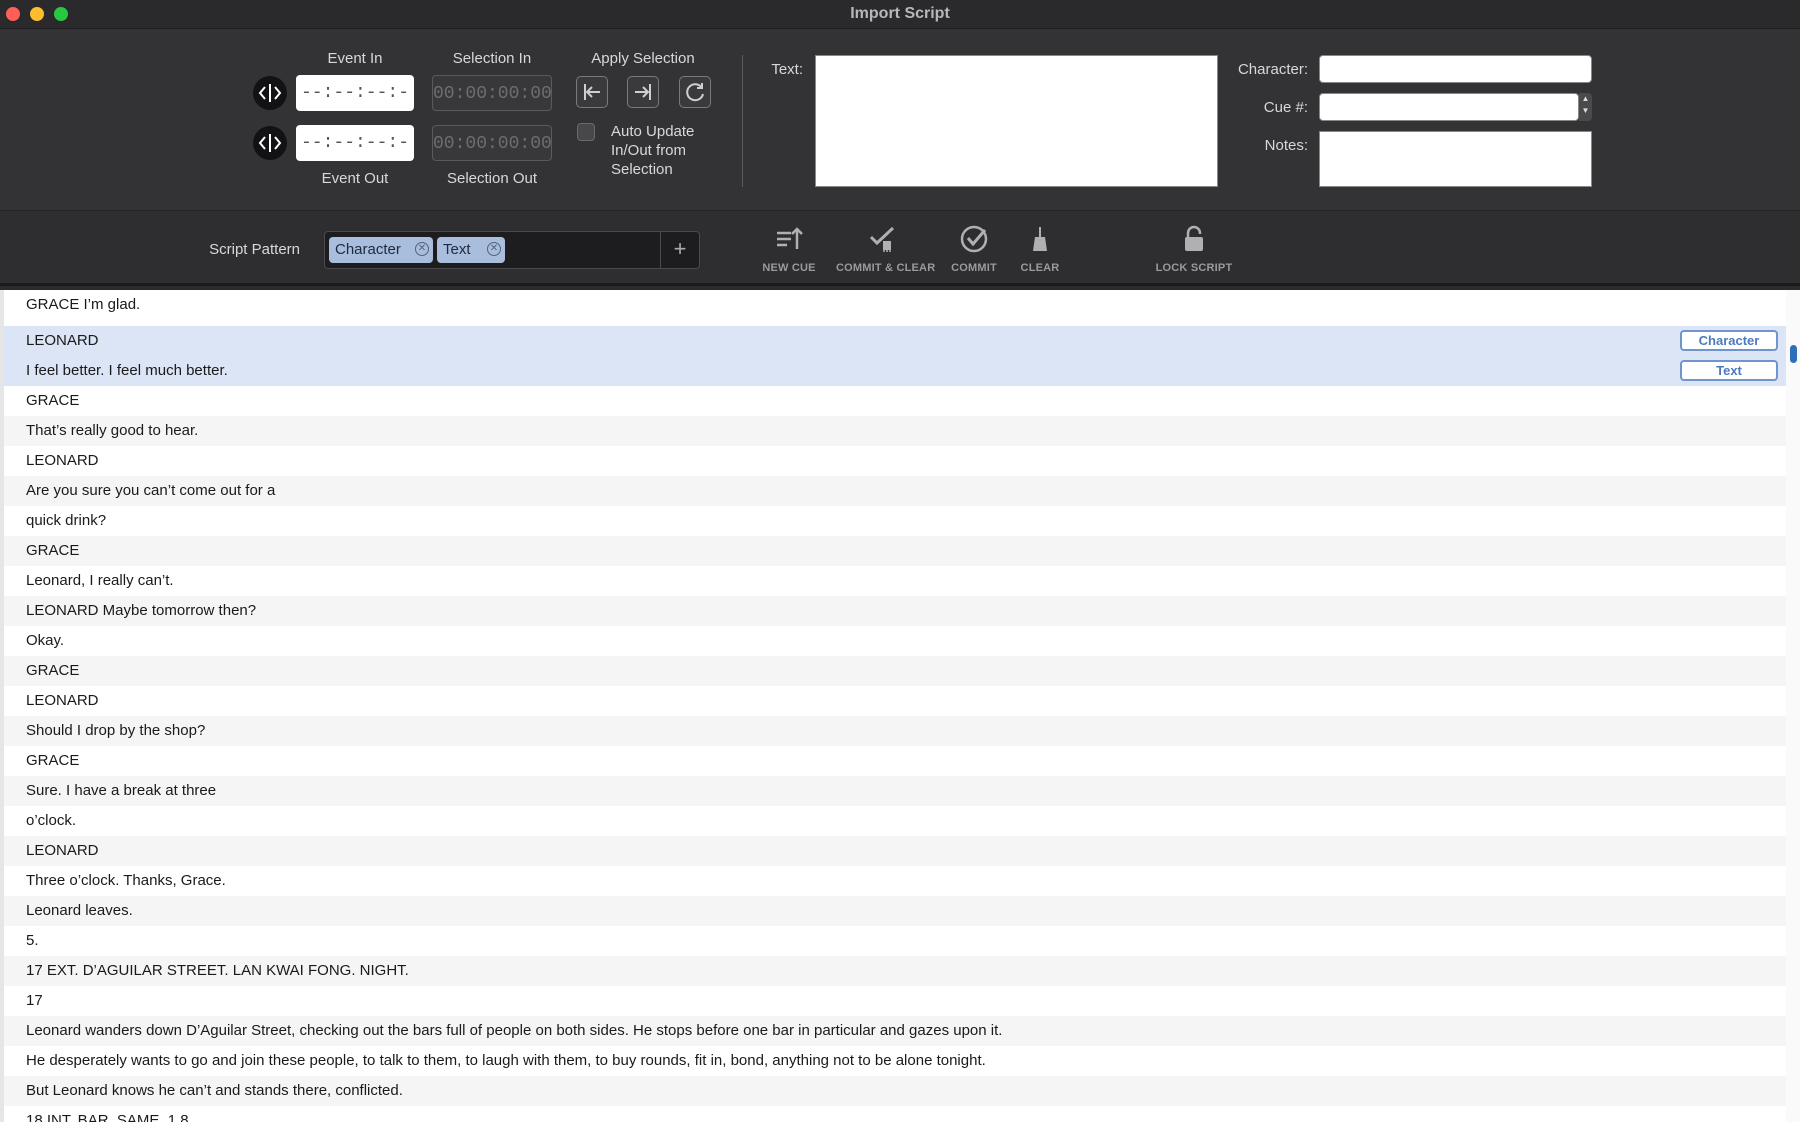  I want to click on scrollbar, so click(1793, 706).